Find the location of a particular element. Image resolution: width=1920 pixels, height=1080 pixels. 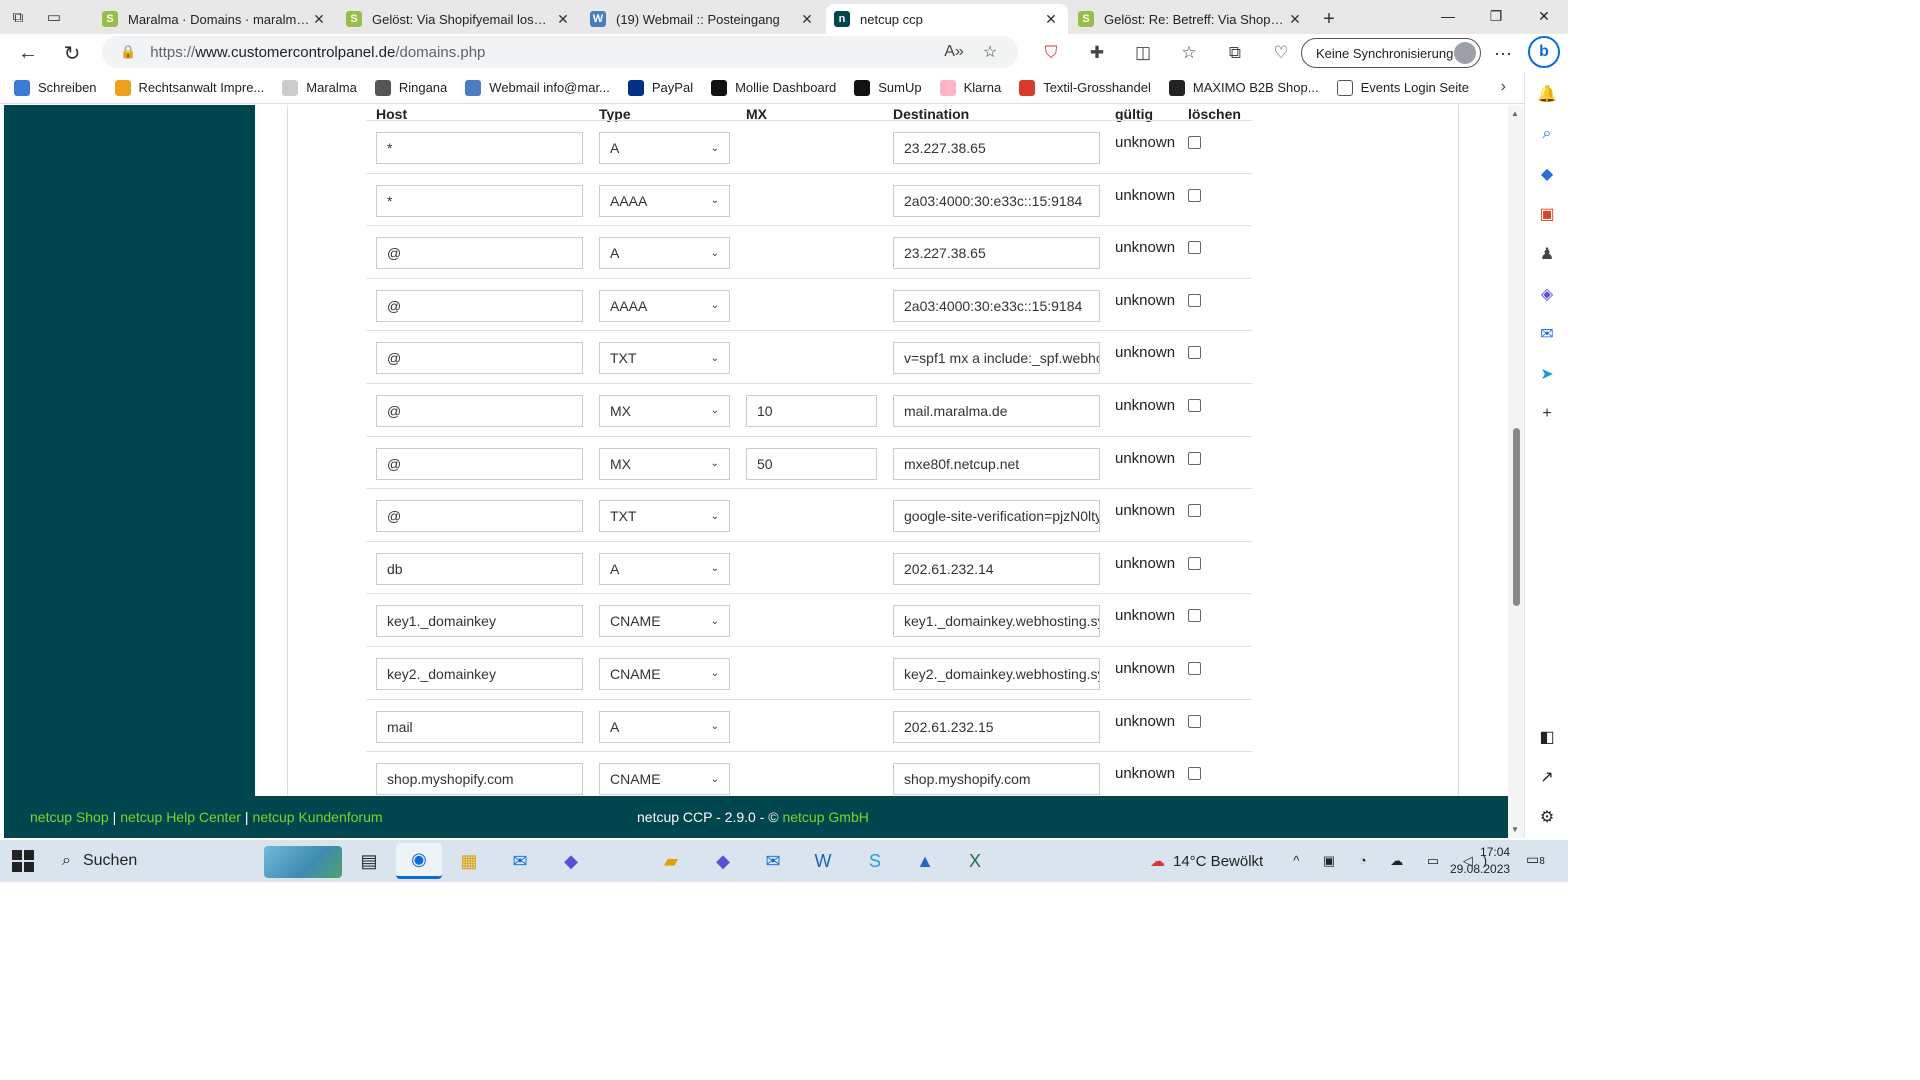

bookmark-item: Ringana is located at coordinates (410, 87).